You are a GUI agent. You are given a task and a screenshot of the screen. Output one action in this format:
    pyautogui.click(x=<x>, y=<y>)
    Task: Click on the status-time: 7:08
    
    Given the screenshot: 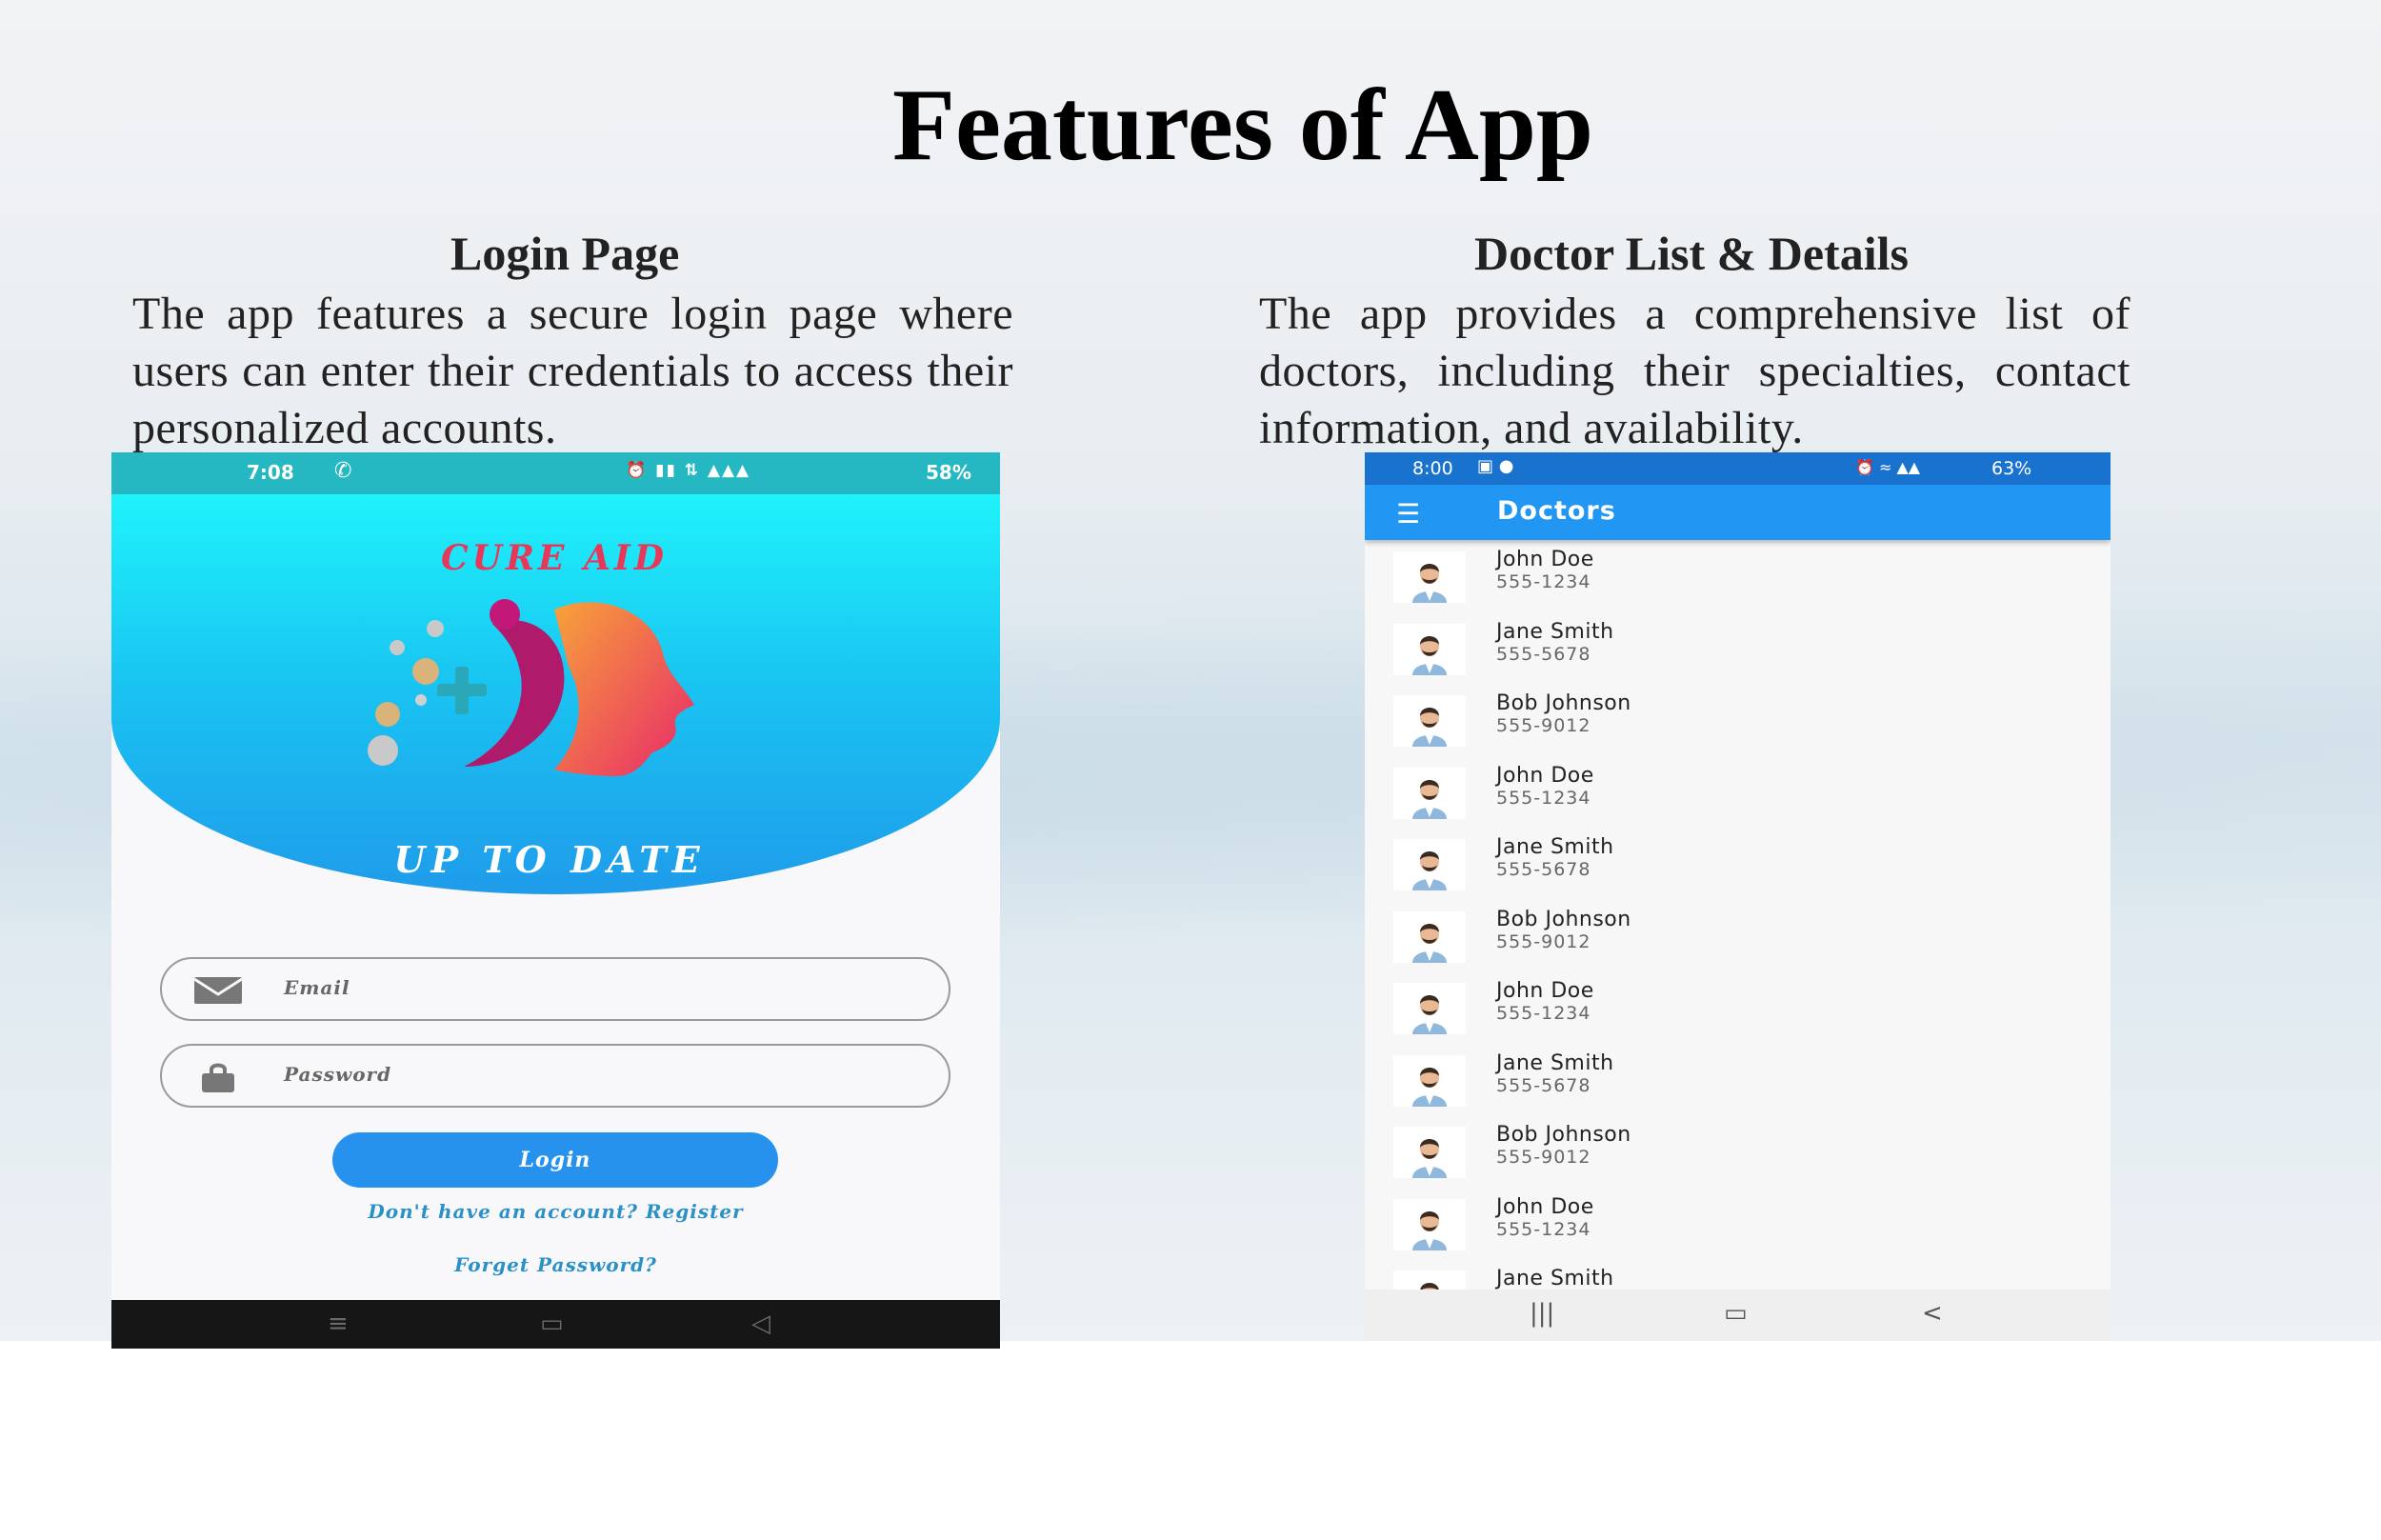 What is the action you would take?
    pyautogui.click(x=270, y=472)
    